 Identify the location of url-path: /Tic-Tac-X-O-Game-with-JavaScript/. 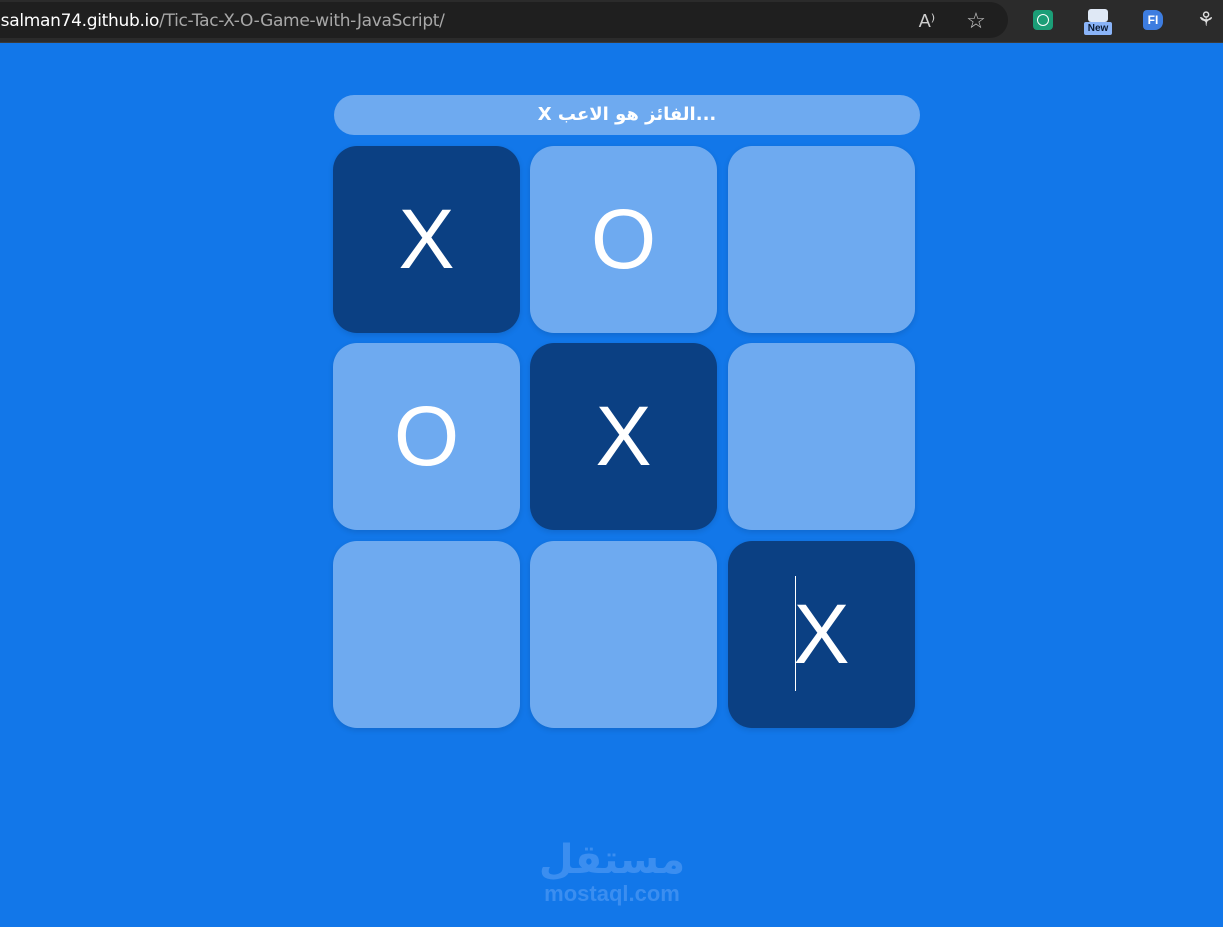
(302, 21).